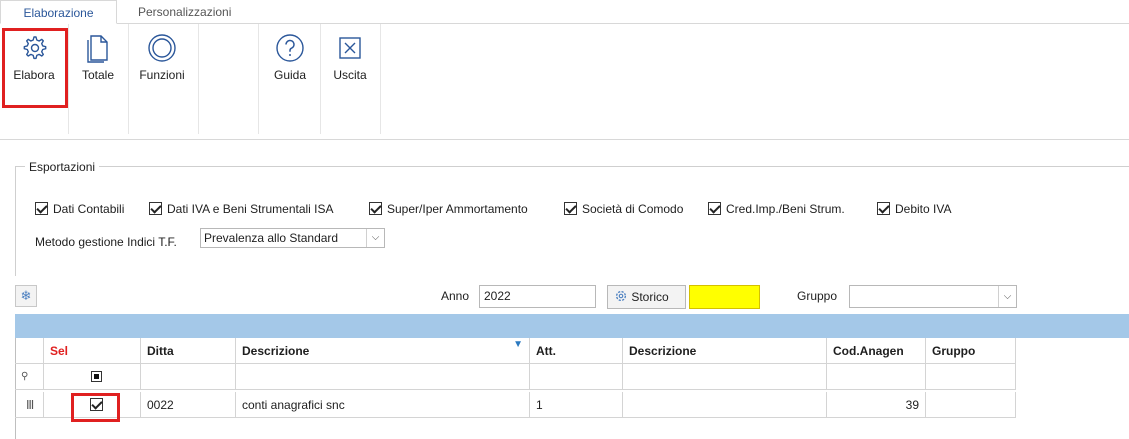 The image size is (1129, 439). I want to click on metodo-label: Metodo gestione Indici T.F., so click(106, 242).